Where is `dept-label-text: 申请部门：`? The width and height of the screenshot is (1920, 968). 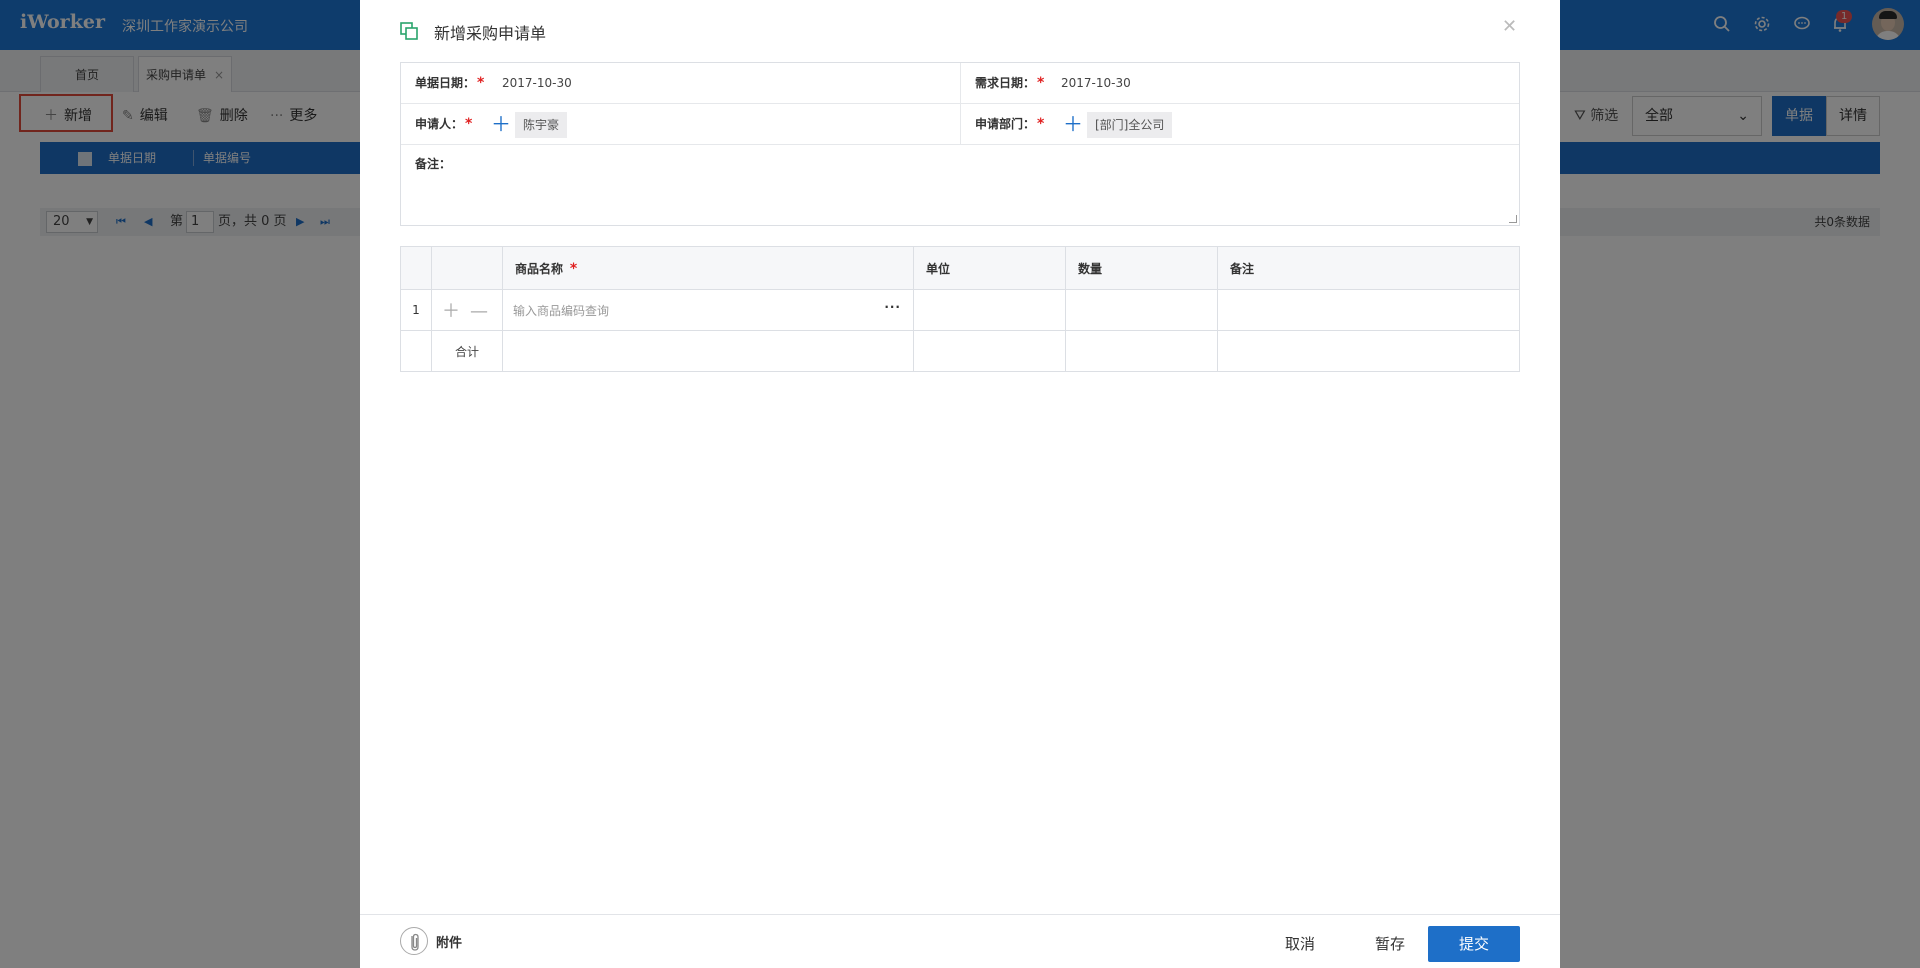 dept-label-text: 申请部门： is located at coordinates (1005, 124).